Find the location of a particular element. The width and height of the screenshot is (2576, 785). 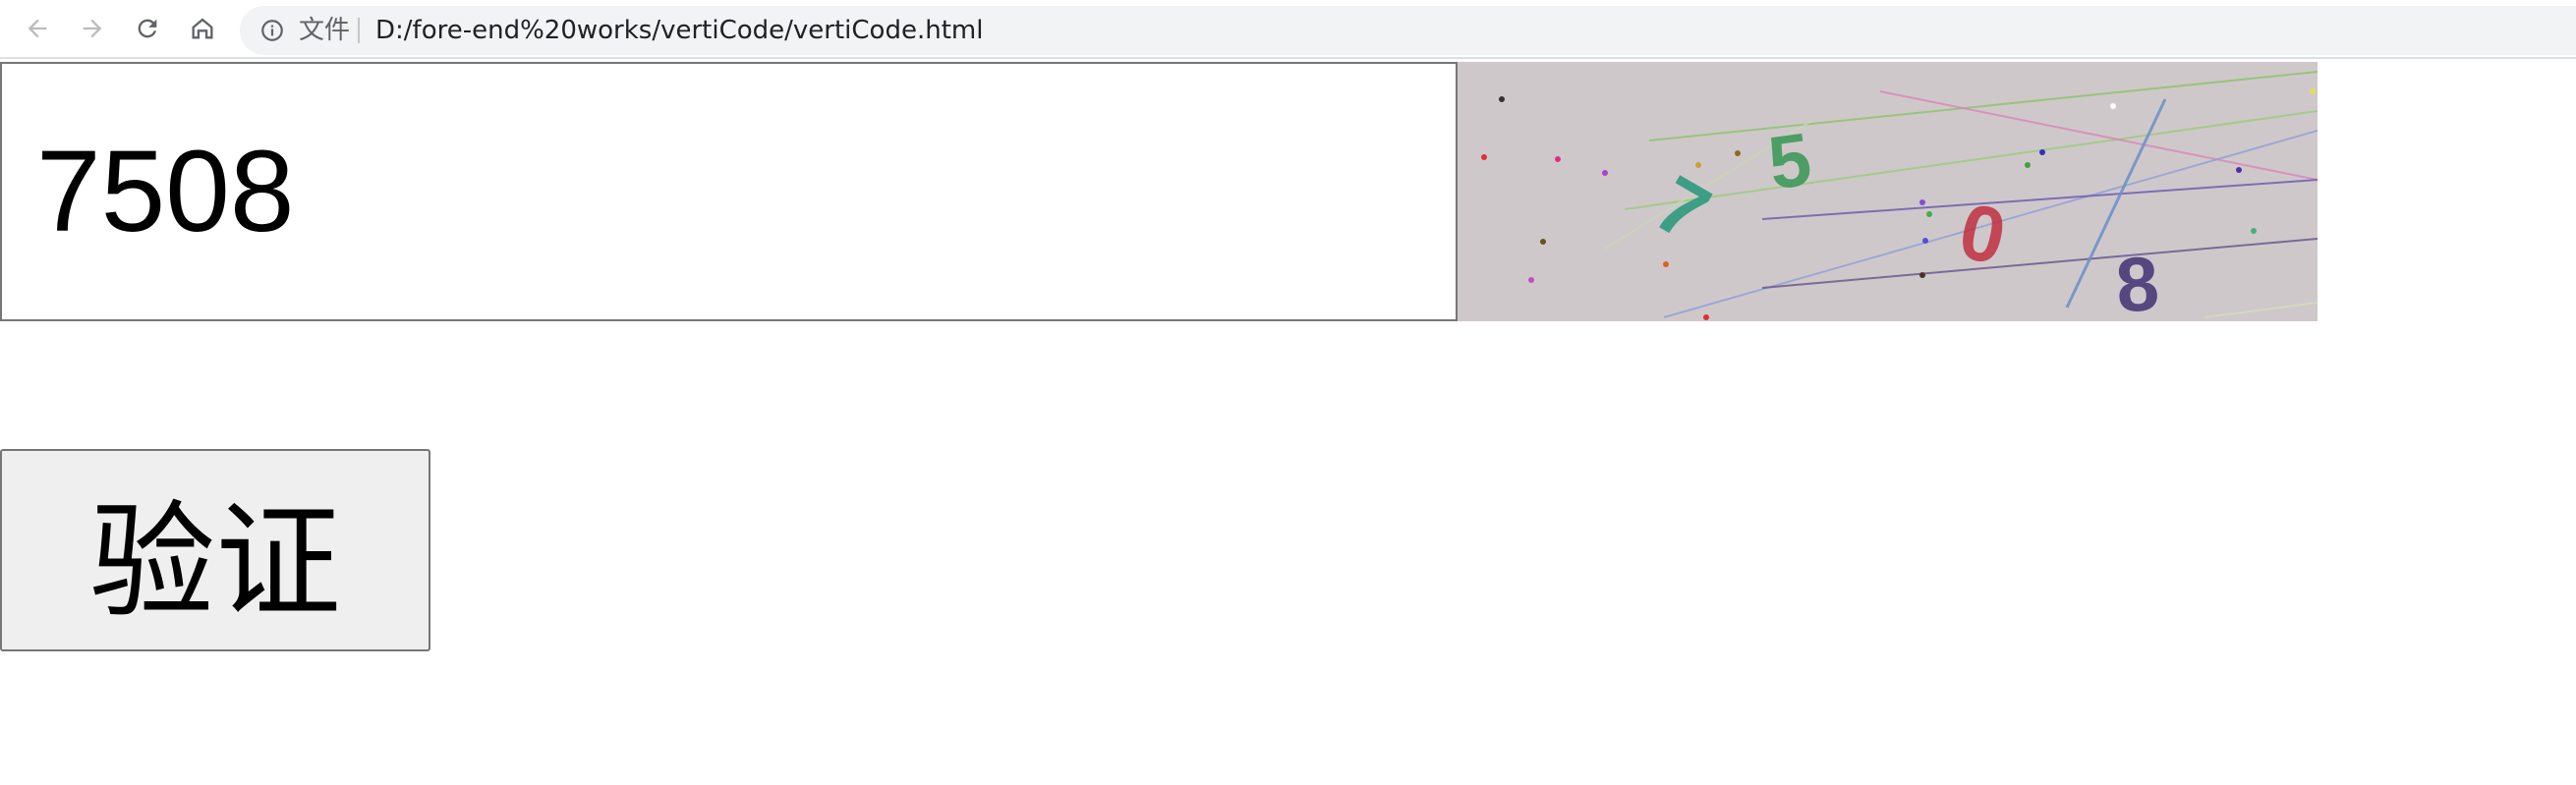

forward-icon is located at coordinates (93, 28).